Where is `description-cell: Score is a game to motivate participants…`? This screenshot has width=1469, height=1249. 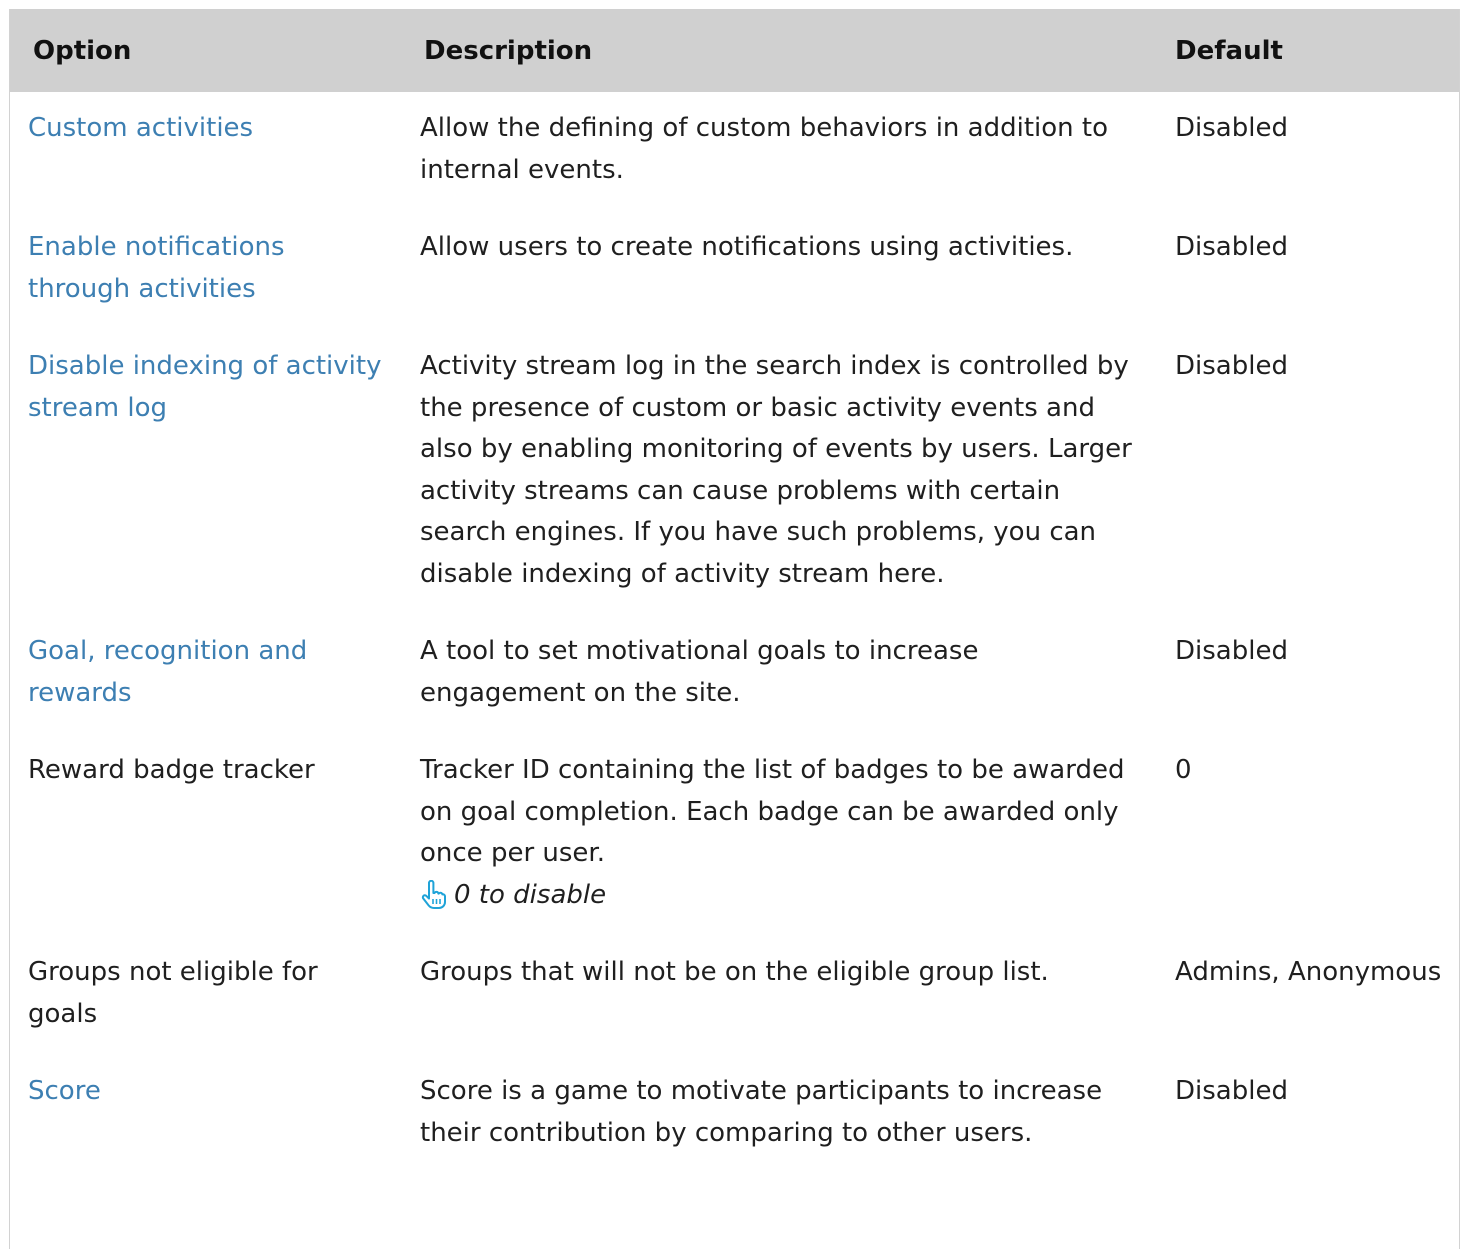
description-cell: Score is a game to motivate participants… is located at coordinates (761, 1112).